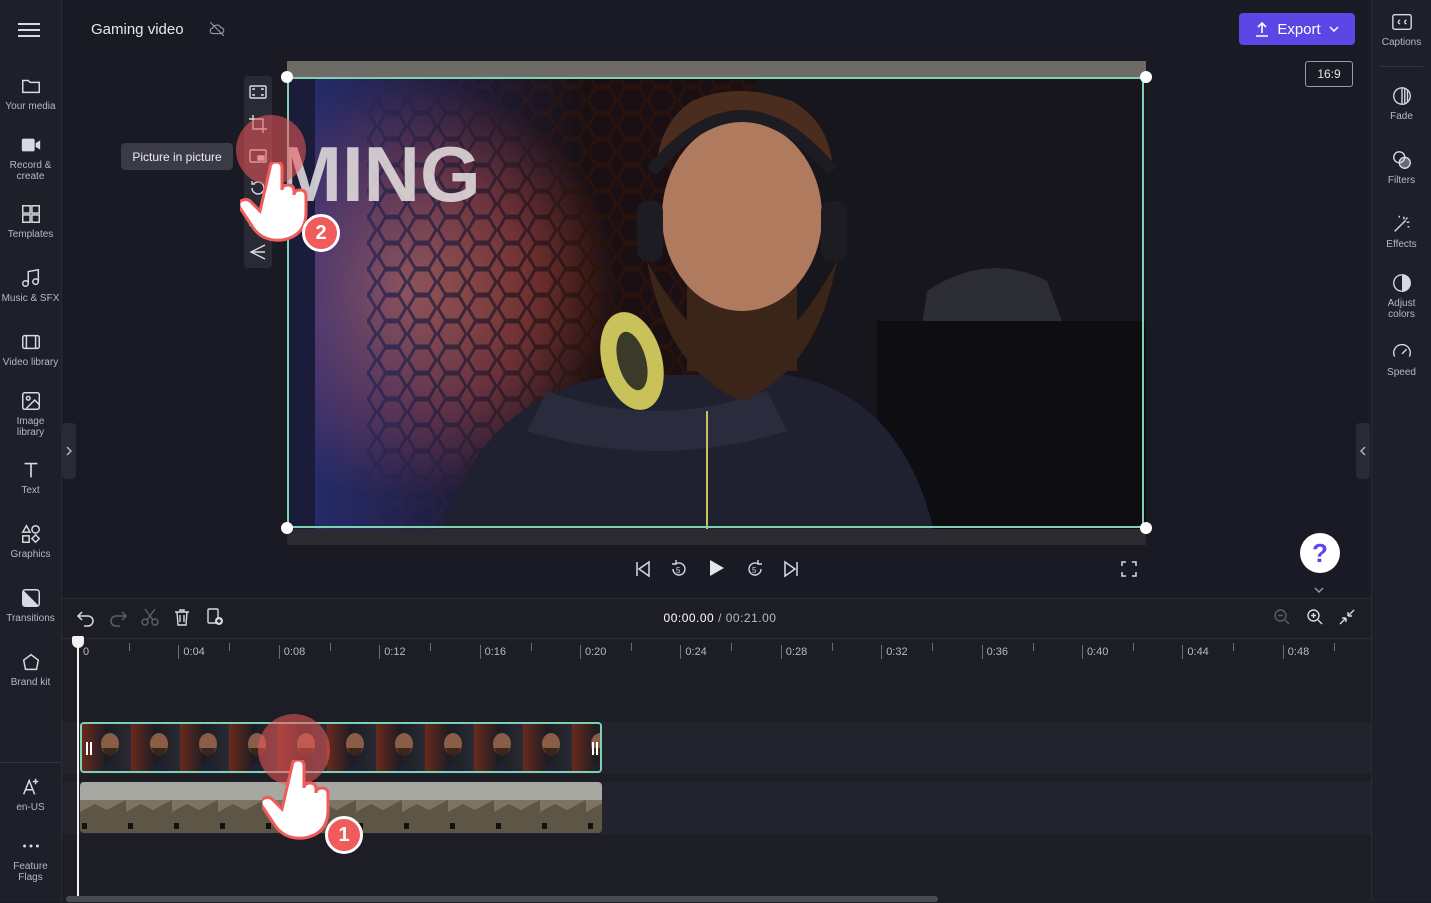 The height and width of the screenshot is (903, 1431). What do you see at coordinates (191, 652) in the screenshot?
I see `ruler-label: 0:04` at bounding box center [191, 652].